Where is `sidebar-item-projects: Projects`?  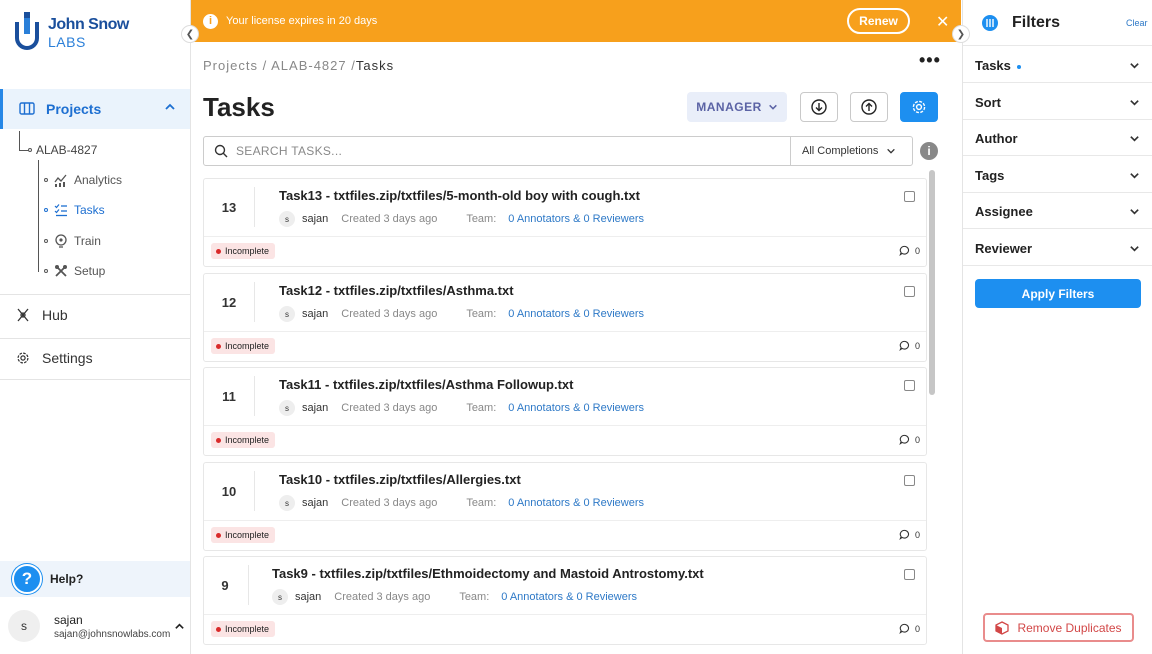 sidebar-item-projects: Projects is located at coordinates (95, 109).